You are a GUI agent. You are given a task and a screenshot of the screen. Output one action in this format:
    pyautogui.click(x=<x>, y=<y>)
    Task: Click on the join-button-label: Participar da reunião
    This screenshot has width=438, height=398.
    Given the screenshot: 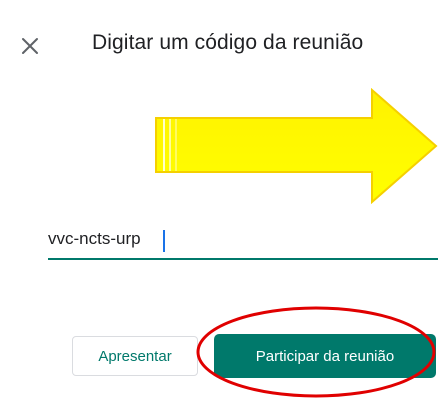 What is the action you would take?
    pyautogui.click(x=325, y=356)
    